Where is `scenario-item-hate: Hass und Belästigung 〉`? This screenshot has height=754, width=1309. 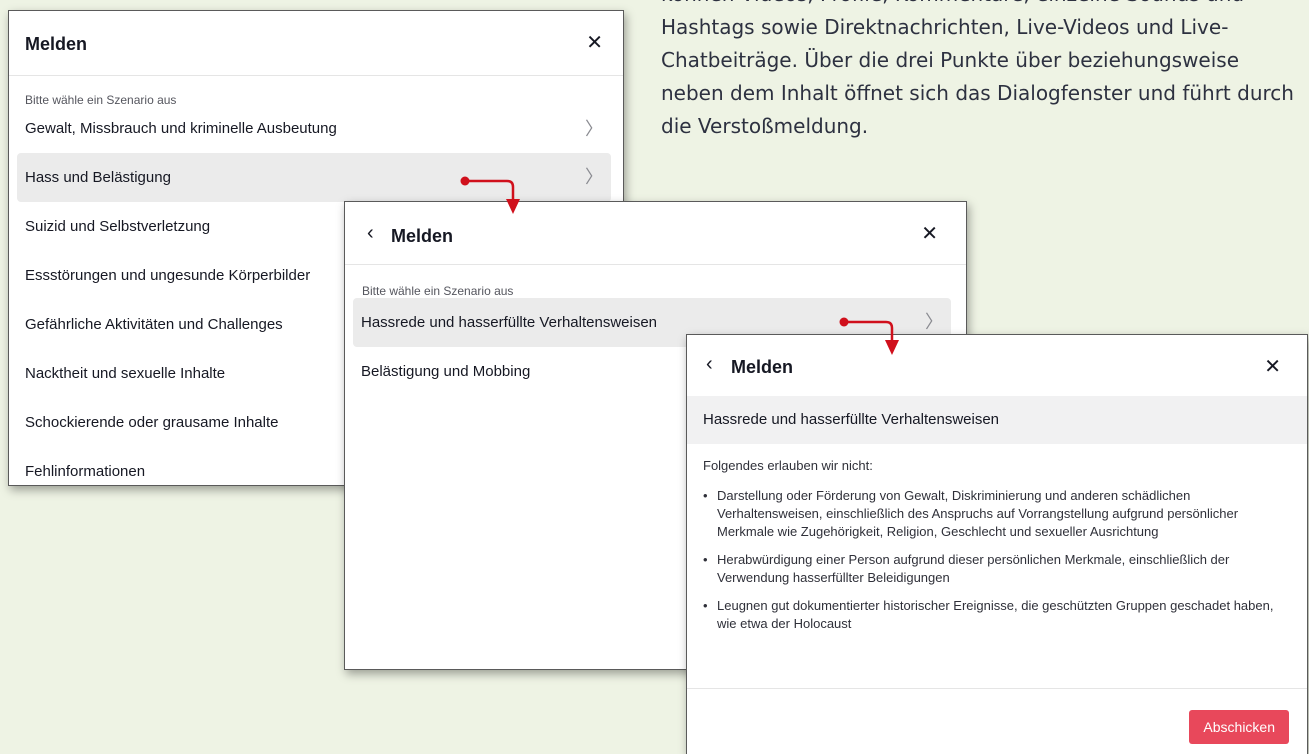 scenario-item-hate: Hass und Belästigung 〉 is located at coordinates (314, 177).